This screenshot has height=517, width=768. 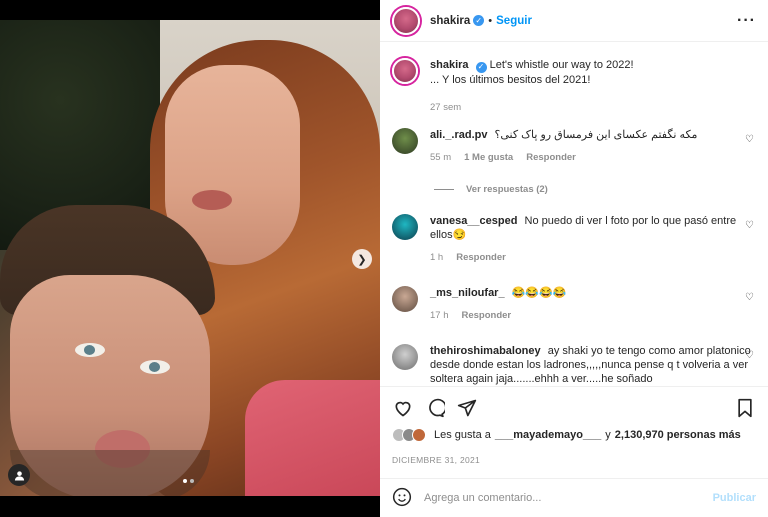 I want to click on user-icon, so click(x=19, y=475).